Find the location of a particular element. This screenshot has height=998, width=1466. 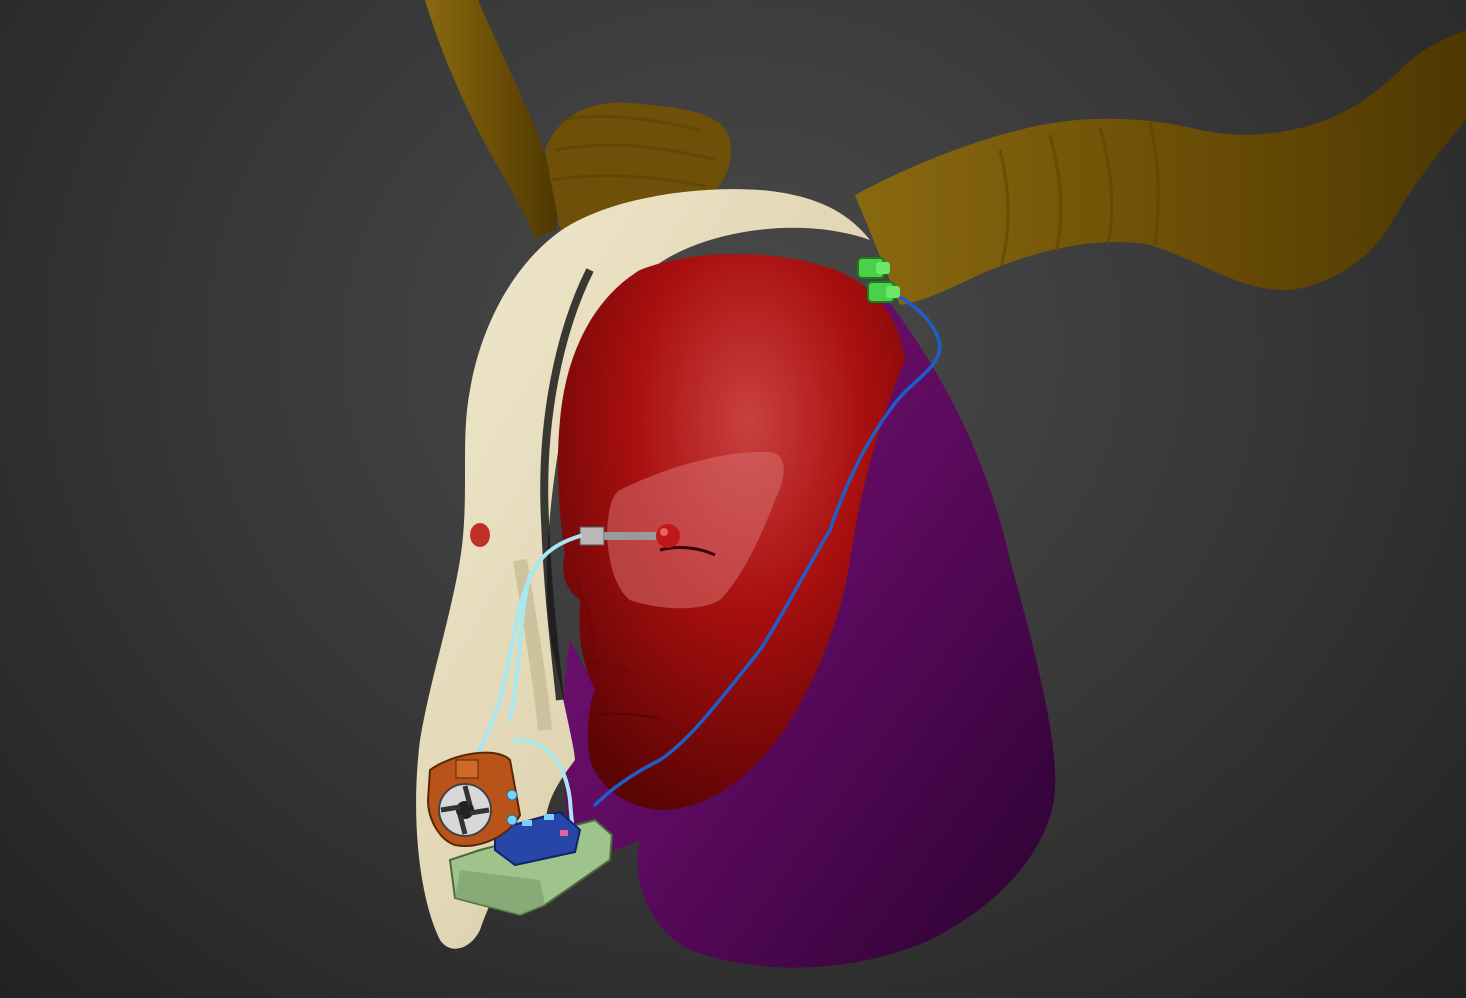

fan-module is located at coordinates (474, 799).